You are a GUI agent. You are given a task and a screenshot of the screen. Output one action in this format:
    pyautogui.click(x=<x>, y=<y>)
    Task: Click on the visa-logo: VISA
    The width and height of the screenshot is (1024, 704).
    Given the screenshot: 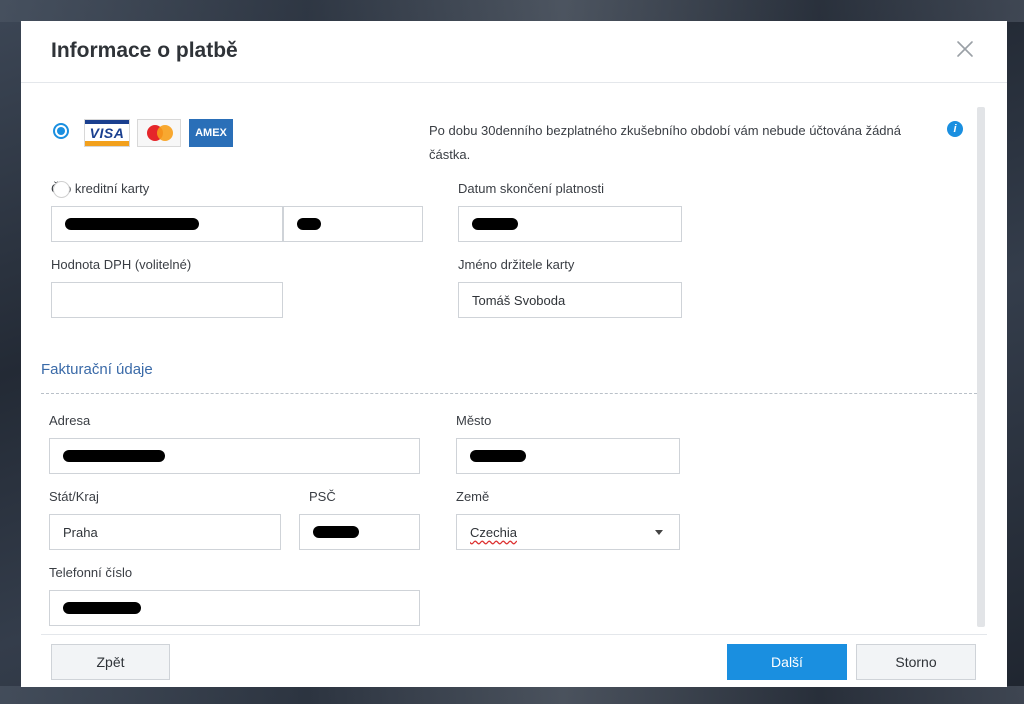 What is the action you would take?
    pyautogui.click(x=107, y=133)
    